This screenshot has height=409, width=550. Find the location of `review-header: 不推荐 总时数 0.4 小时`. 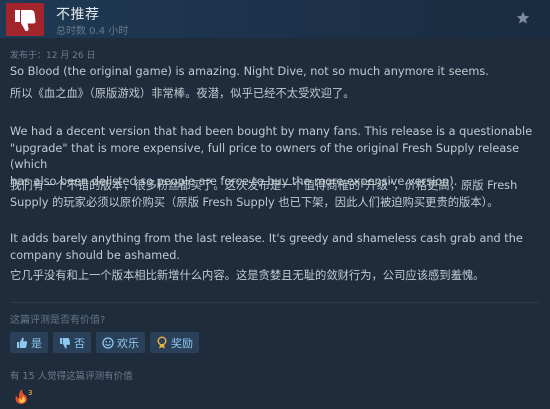

review-header: 不推荐 总时数 0.4 小时 is located at coordinates (275, 19).